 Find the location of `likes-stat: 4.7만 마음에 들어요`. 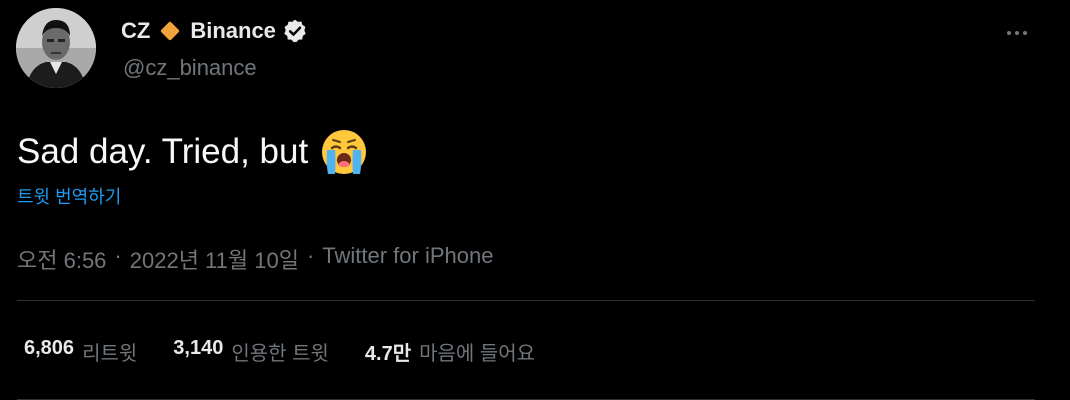

likes-stat: 4.7만 마음에 들어요 is located at coordinates (450, 351).